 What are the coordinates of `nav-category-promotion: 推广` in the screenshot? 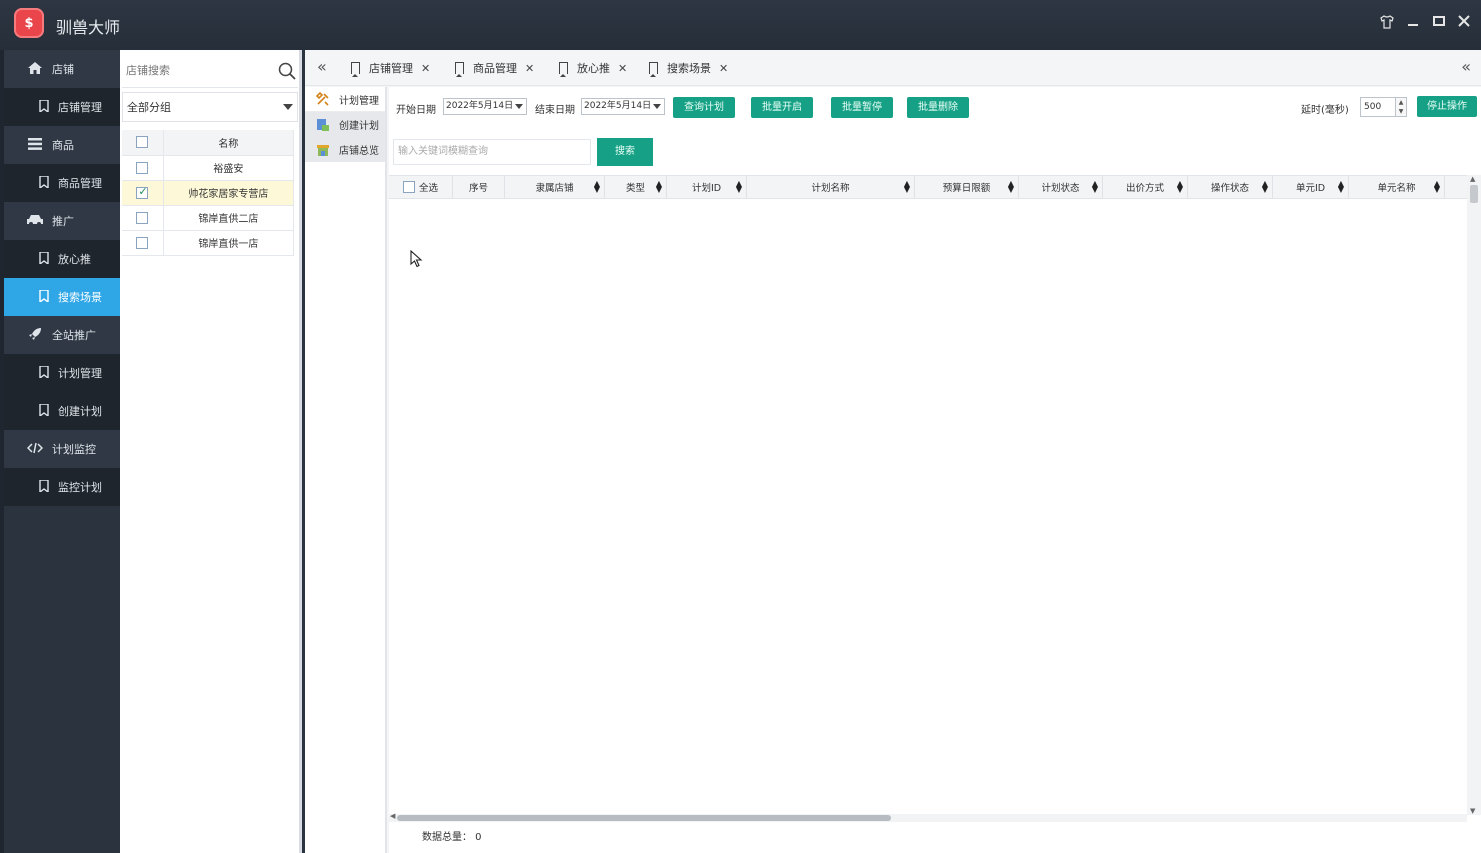 It's located at (62, 221).